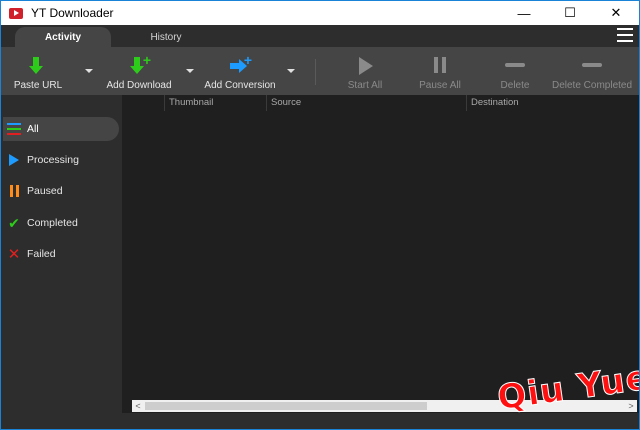 The height and width of the screenshot is (430, 640). I want to click on toolbar-separator, so click(315, 72).